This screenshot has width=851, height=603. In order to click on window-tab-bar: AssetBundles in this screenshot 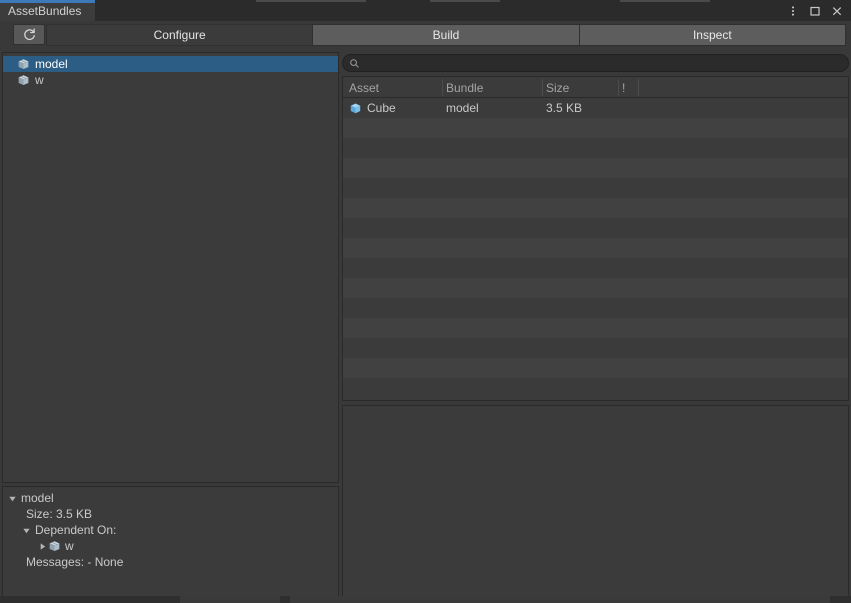, I will do `click(425, 10)`.